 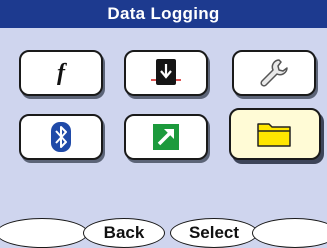 I want to click on title-bar: Data Logging, so click(x=163, y=14).